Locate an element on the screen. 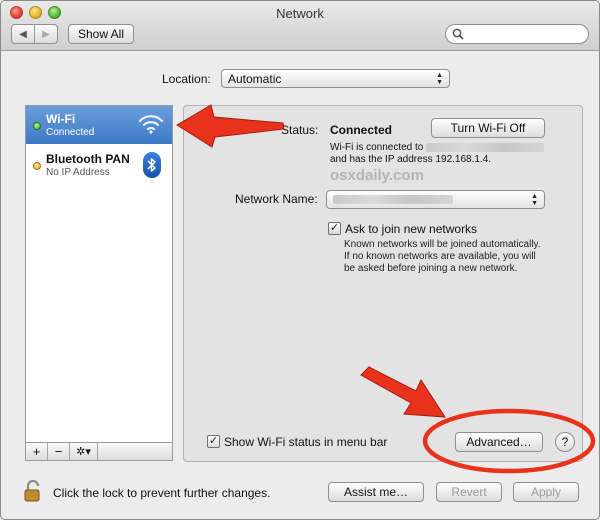  remove-service-button: − is located at coordinates (59, 451).